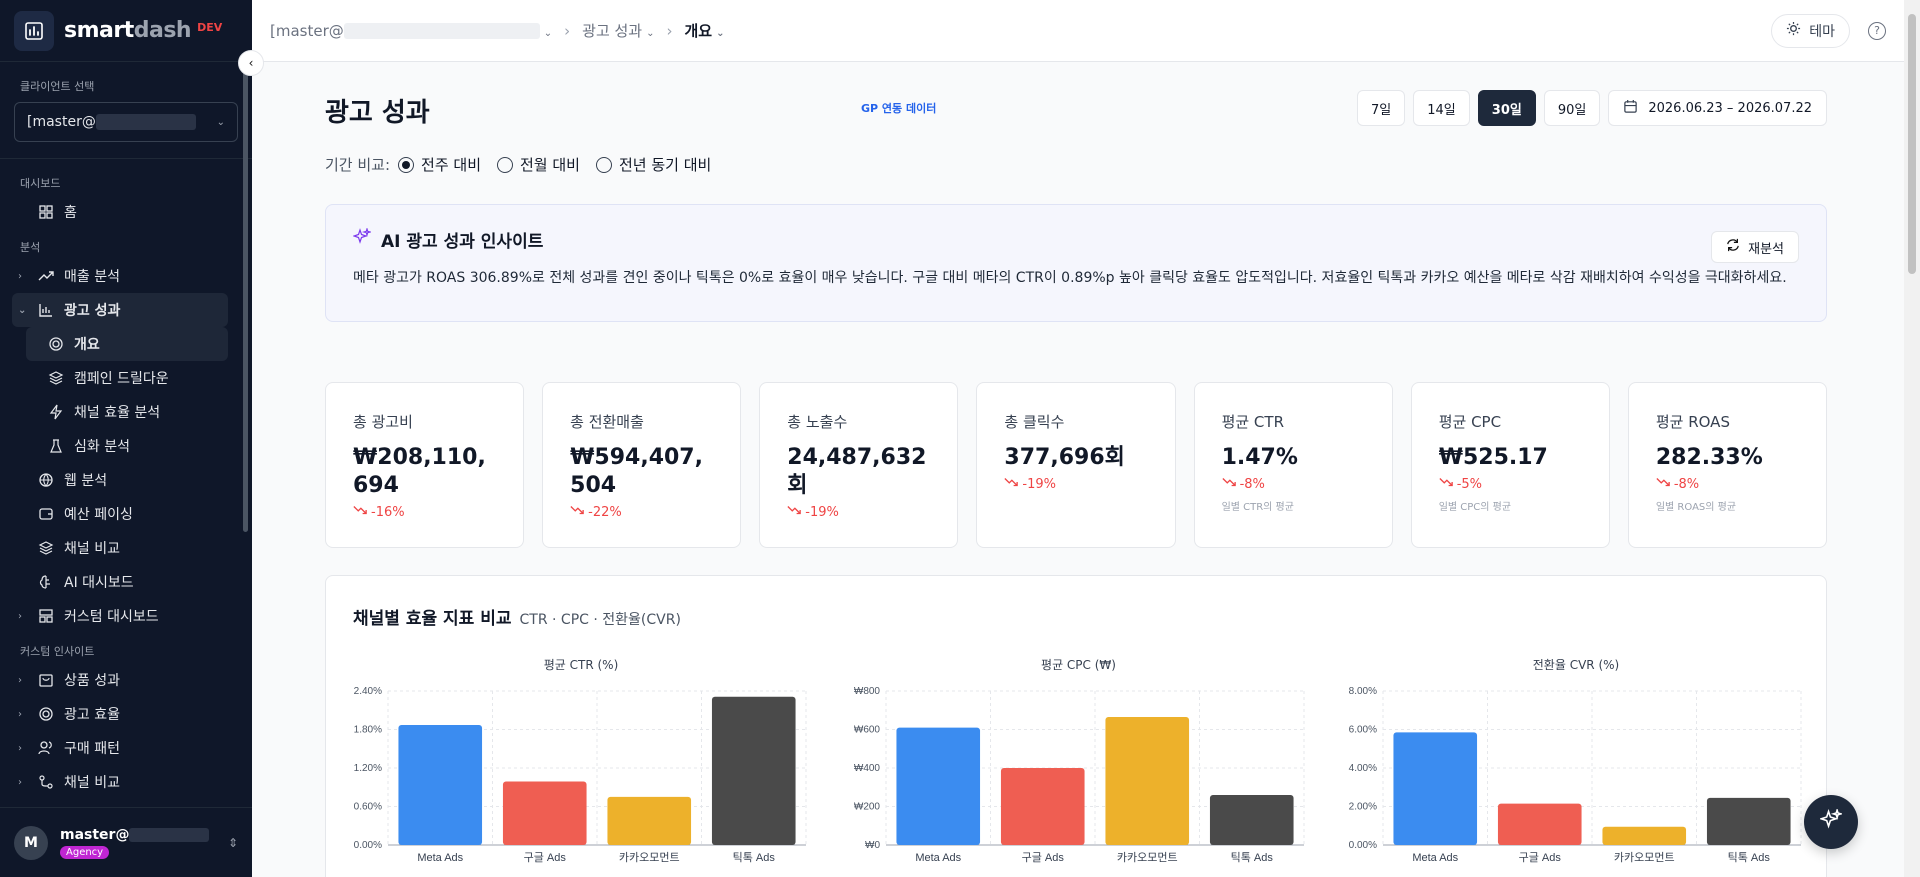 Image resolution: width=1920 pixels, height=877 pixels. Describe the element at coordinates (1696, 507) in the screenshot. I see `kpi-note: 일별 ROAS의 평균` at that location.